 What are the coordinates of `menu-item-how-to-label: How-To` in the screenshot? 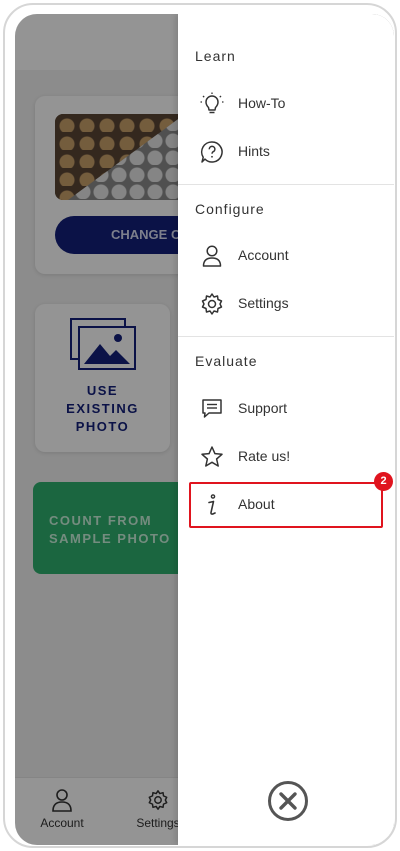 It's located at (262, 103).